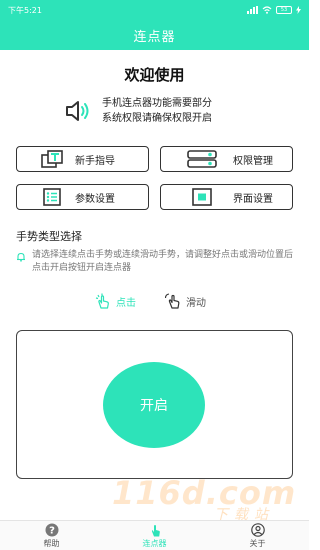 This screenshot has width=320, height=550. What do you see at coordinates (102, 301) in the screenshot?
I see `tap-gesture-icon` at bounding box center [102, 301].